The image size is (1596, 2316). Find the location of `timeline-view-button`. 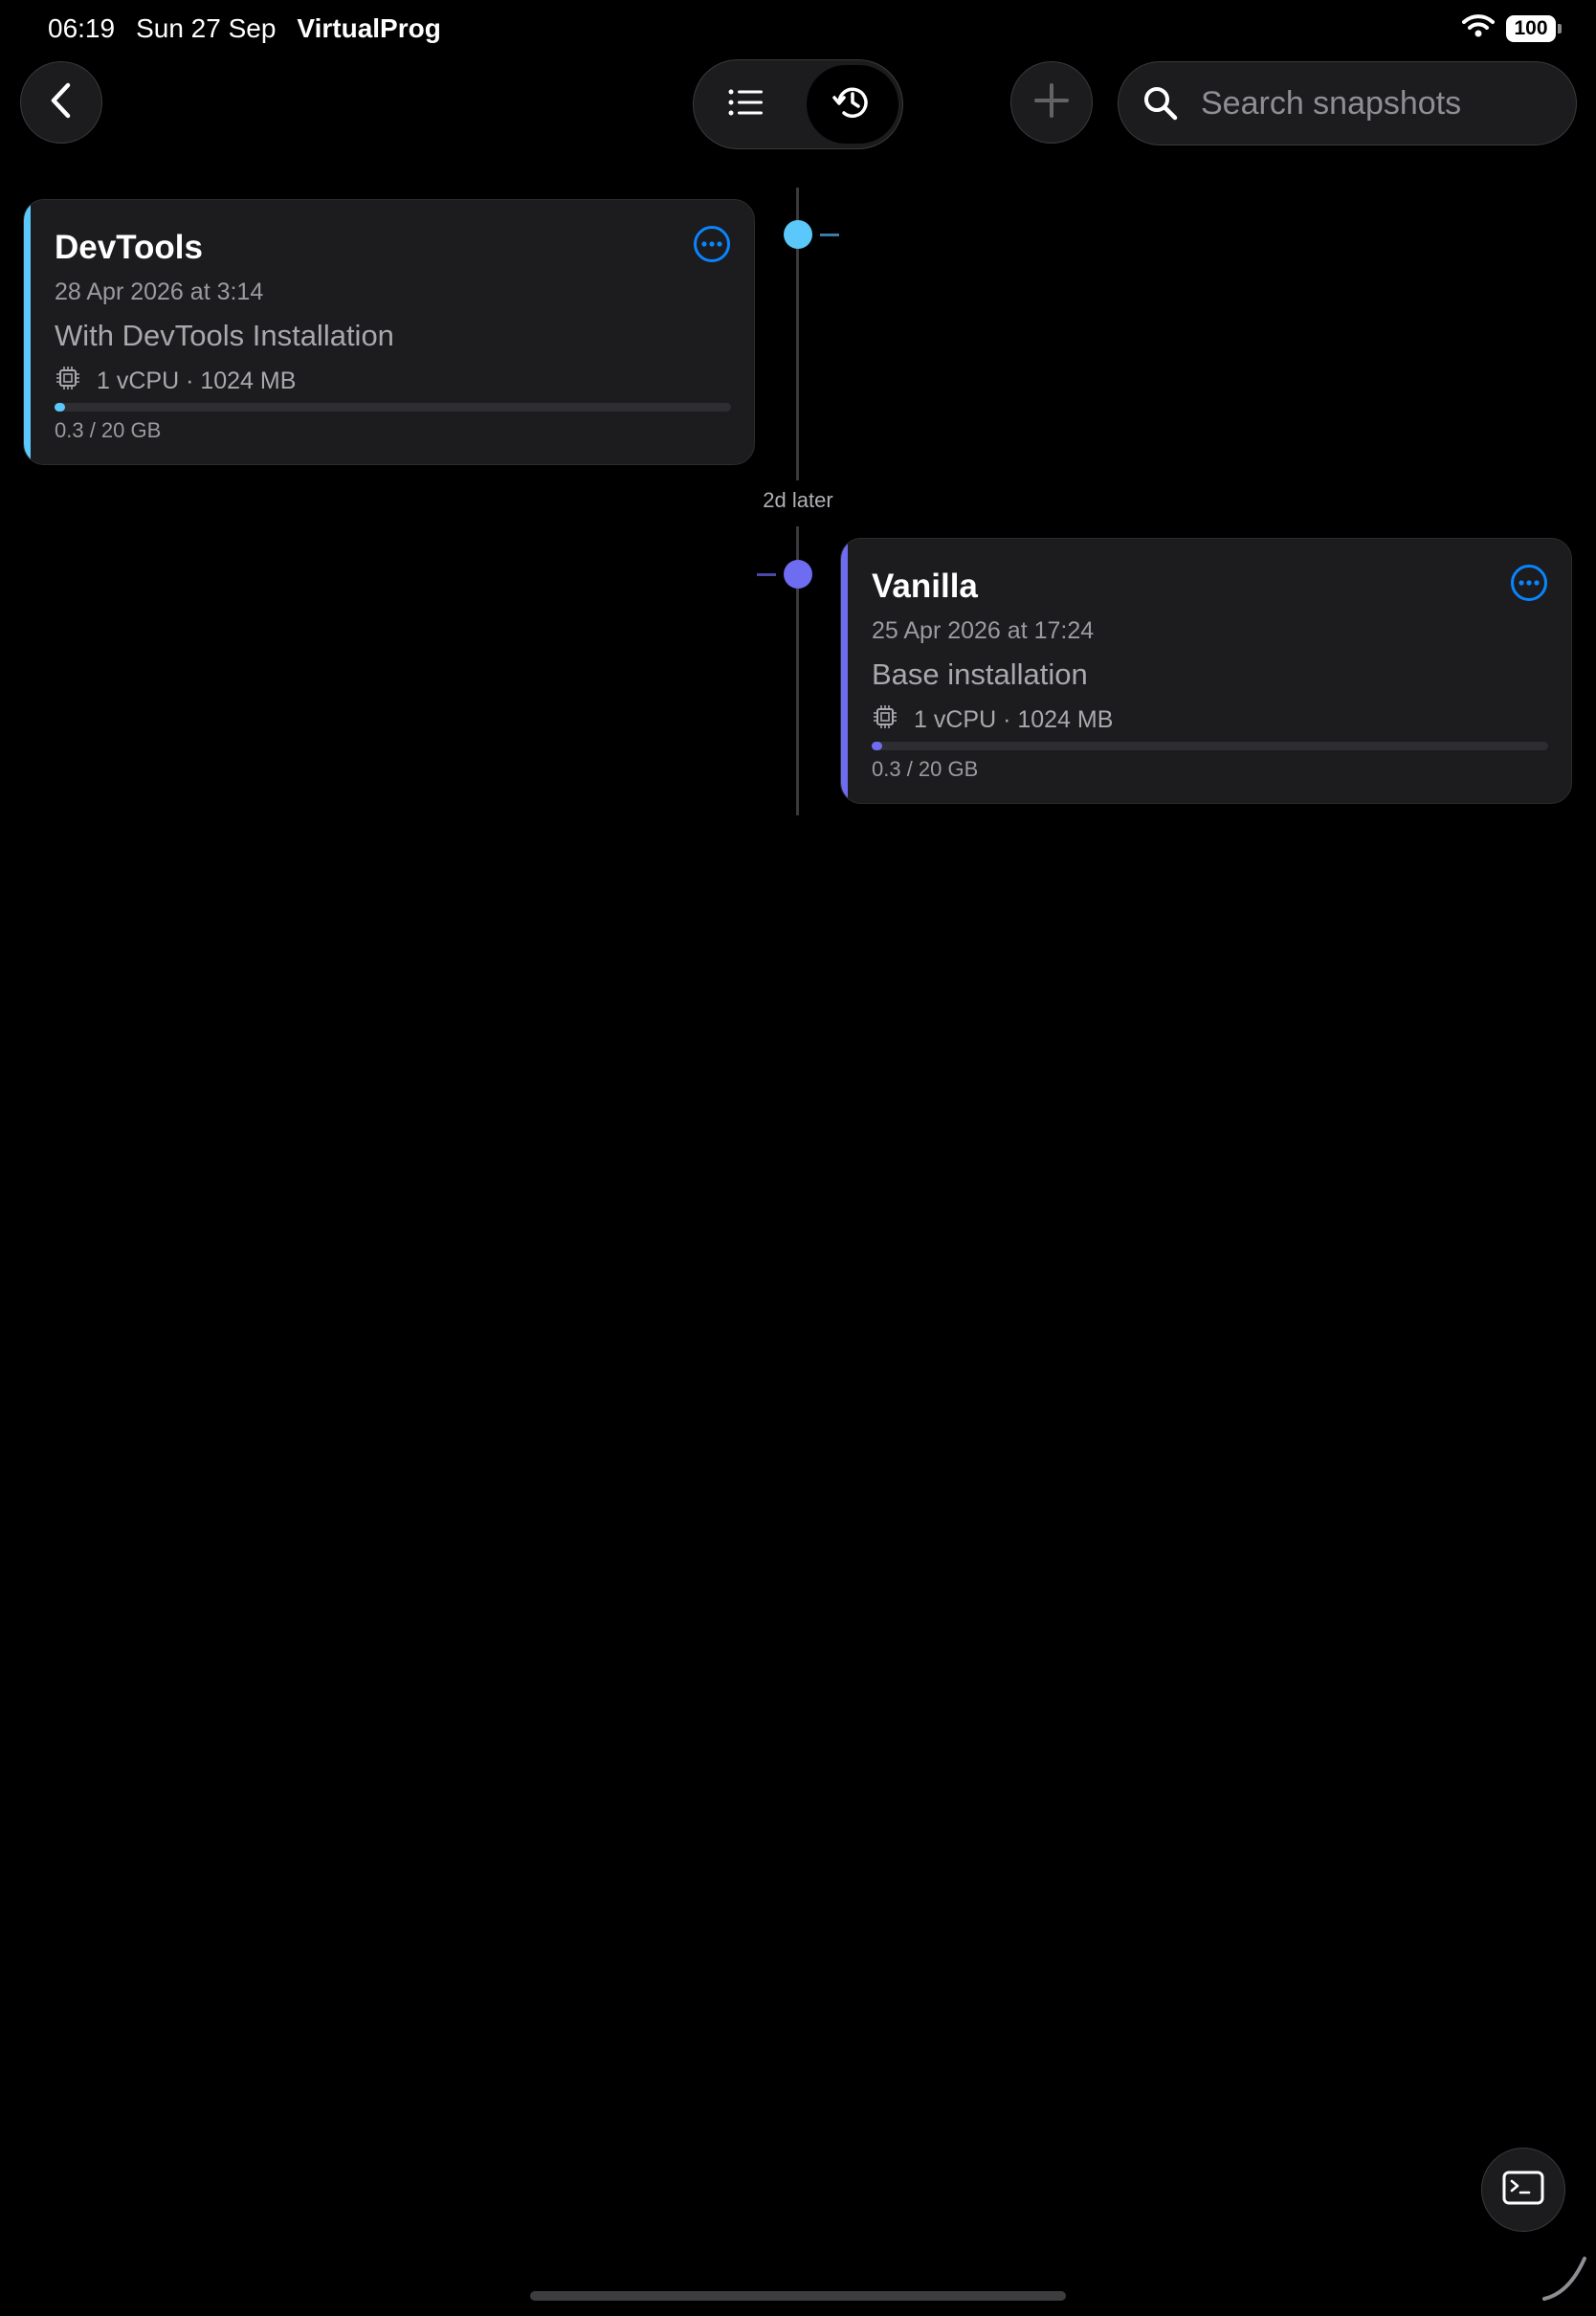

timeline-view-button is located at coordinates (853, 105).